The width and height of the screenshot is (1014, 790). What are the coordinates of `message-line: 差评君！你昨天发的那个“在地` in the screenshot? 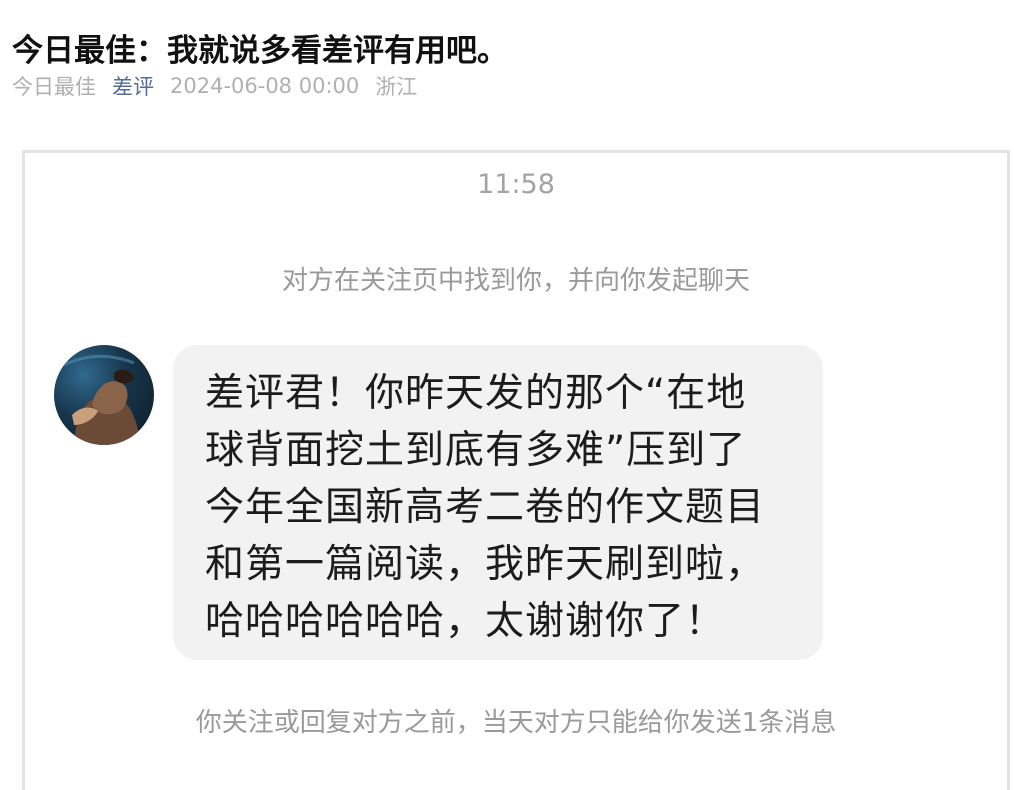 It's located at (476, 393).